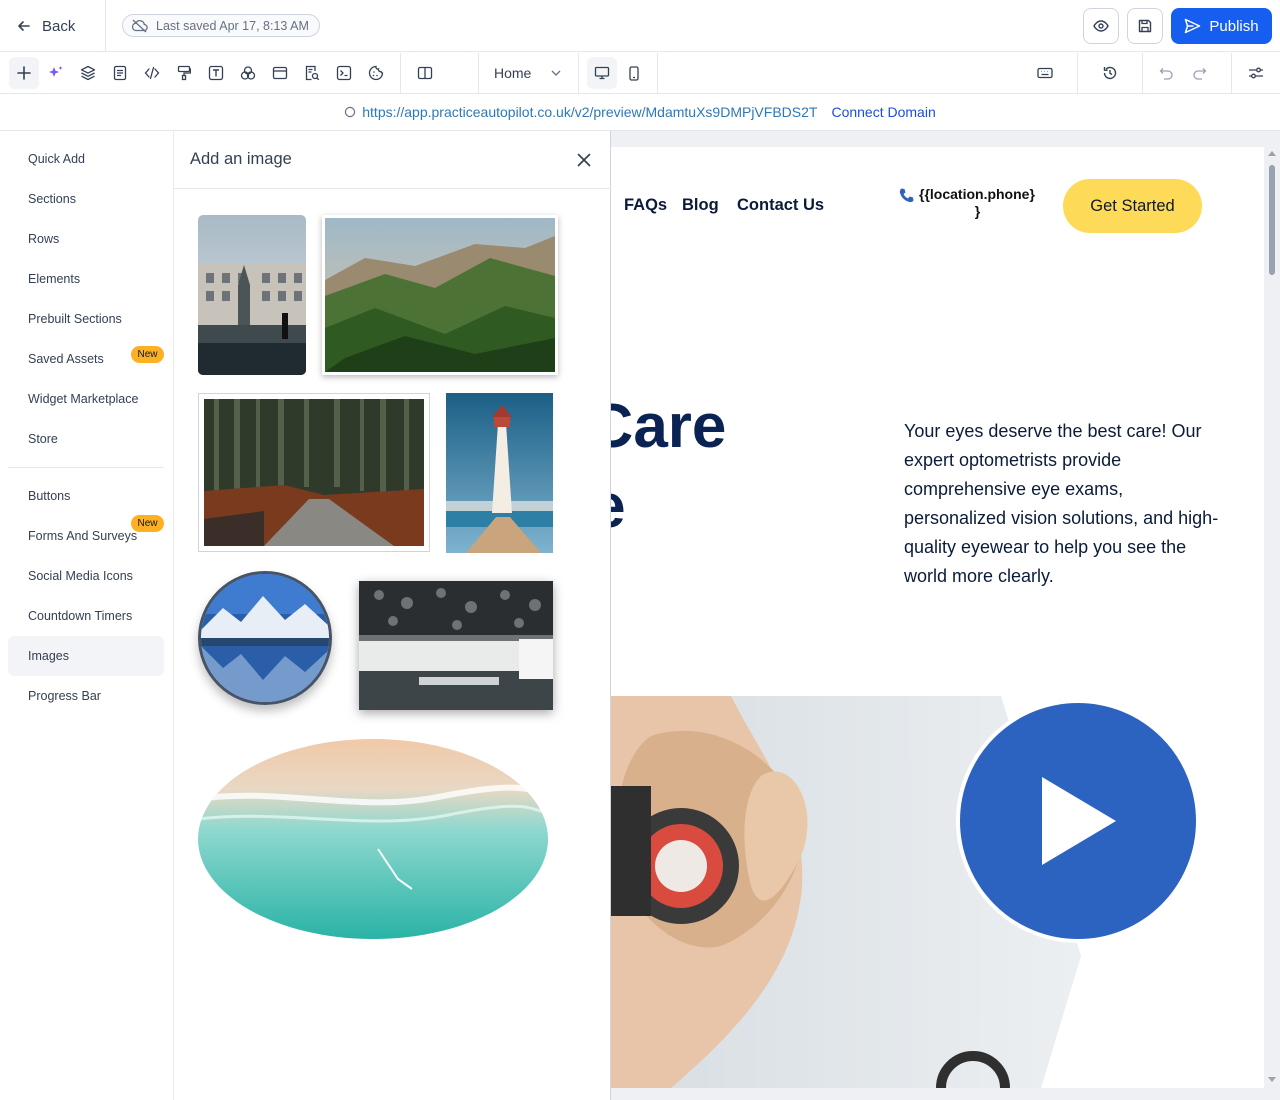  I want to click on nav-link-blog: Blog, so click(700, 205).